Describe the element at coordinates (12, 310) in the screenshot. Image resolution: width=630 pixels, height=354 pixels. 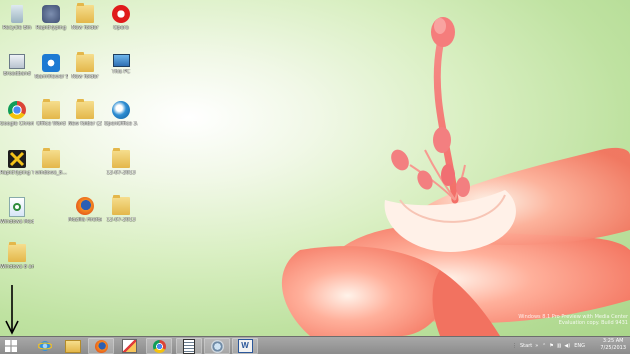
I see `down-arrow-annotation` at that location.